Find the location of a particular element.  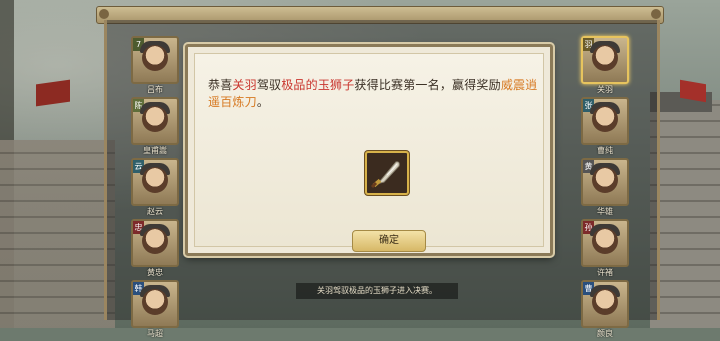

hero-name: 吕布 is located at coordinates (155, 89).